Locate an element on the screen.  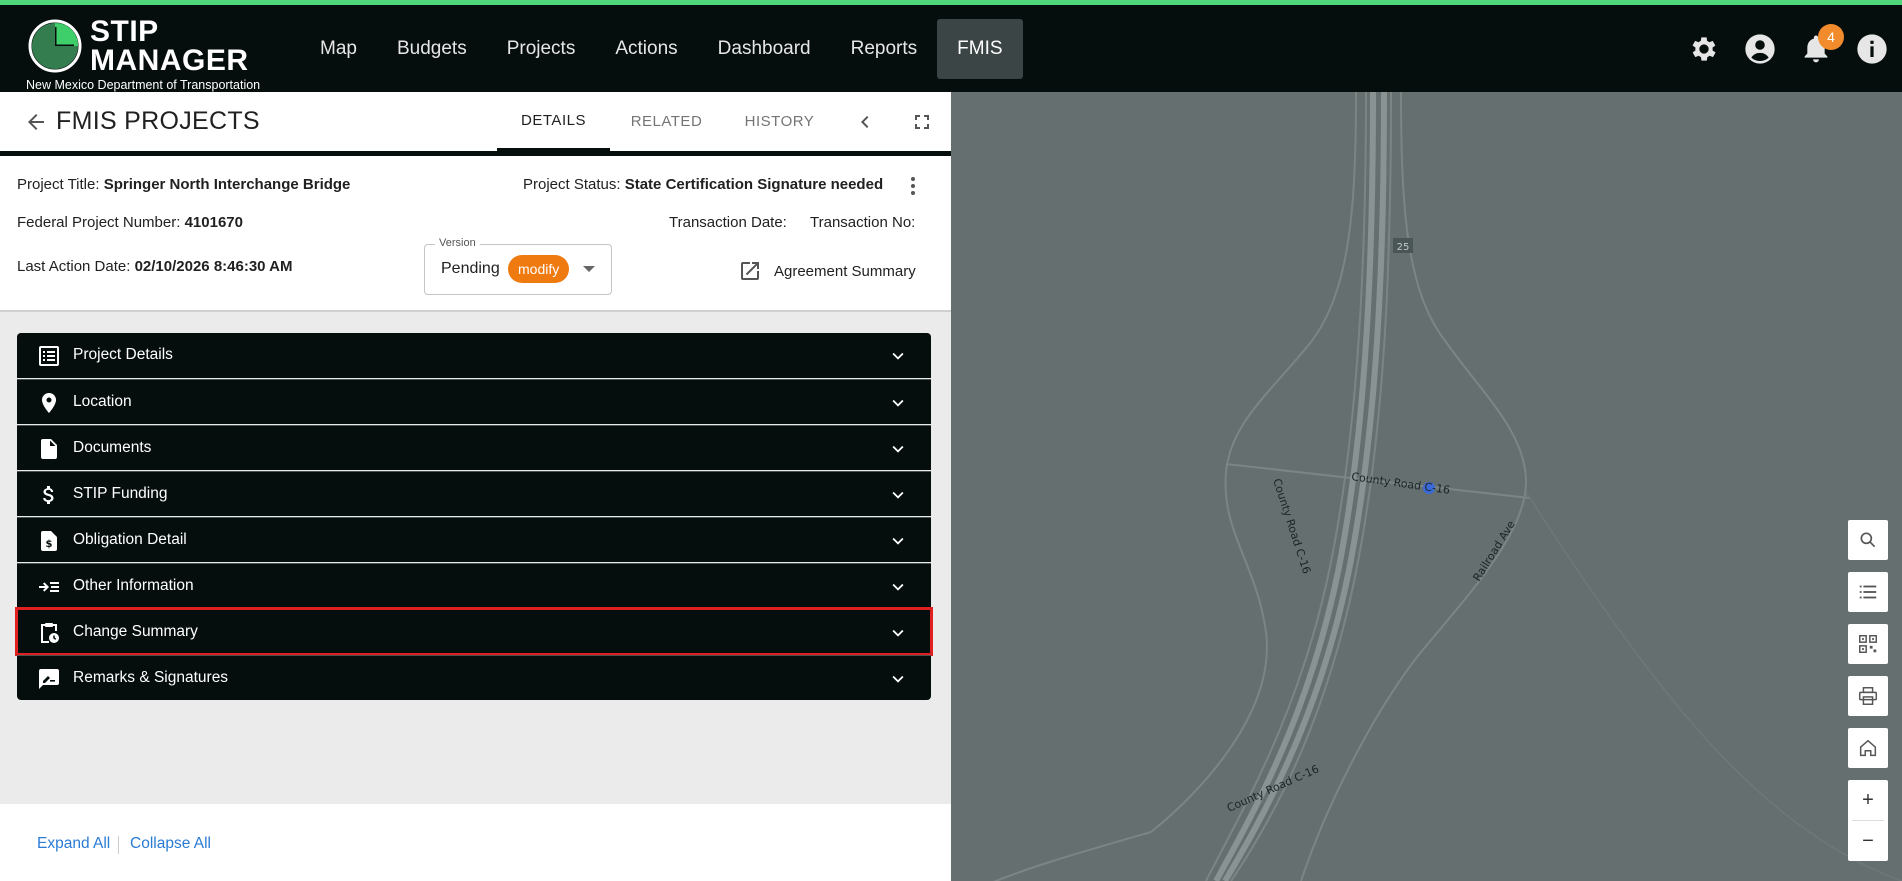
map-basemap-button is located at coordinates (1868, 644).